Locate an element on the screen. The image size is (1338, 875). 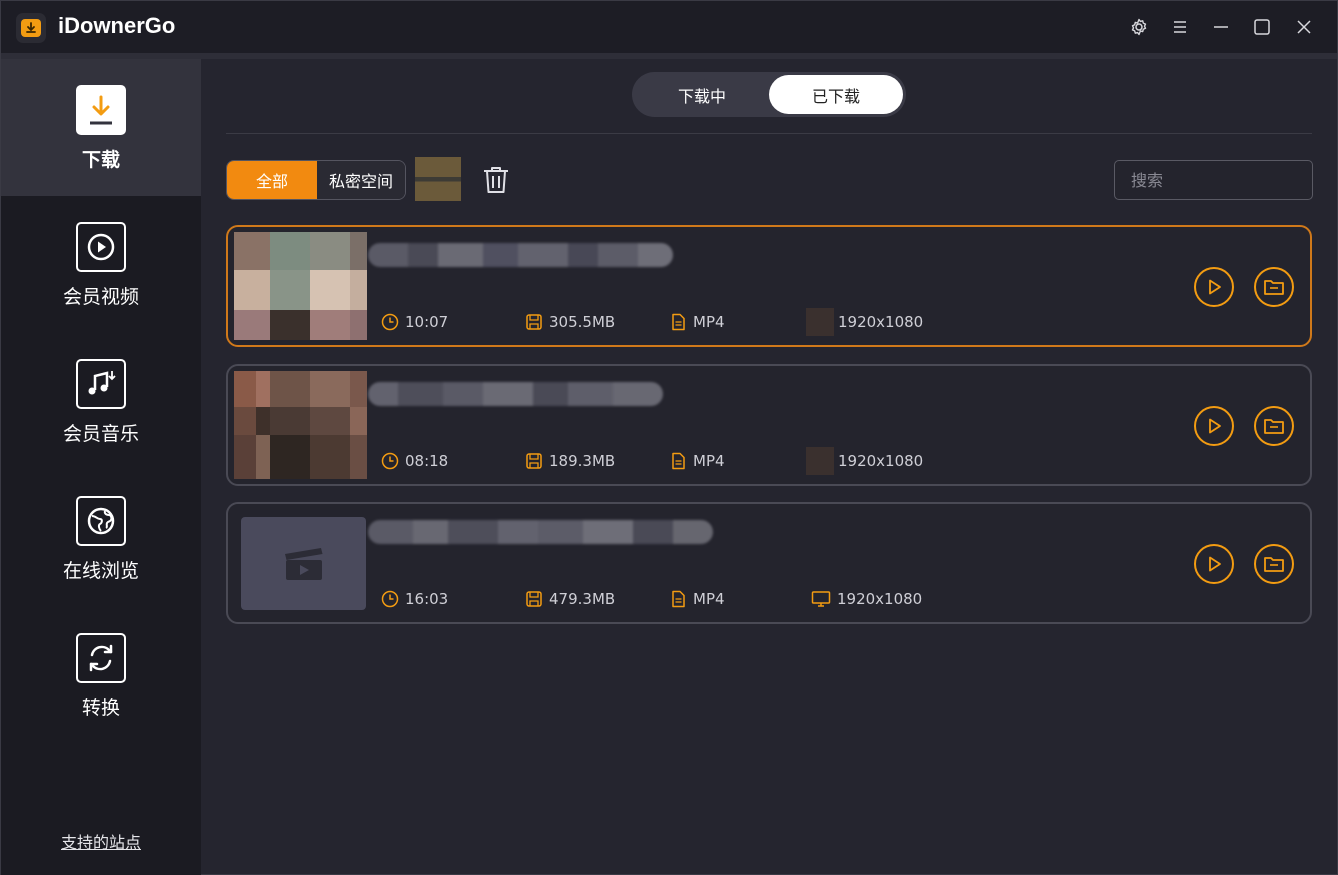
size-text: 479.3MB is located at coordinates (582, 599).